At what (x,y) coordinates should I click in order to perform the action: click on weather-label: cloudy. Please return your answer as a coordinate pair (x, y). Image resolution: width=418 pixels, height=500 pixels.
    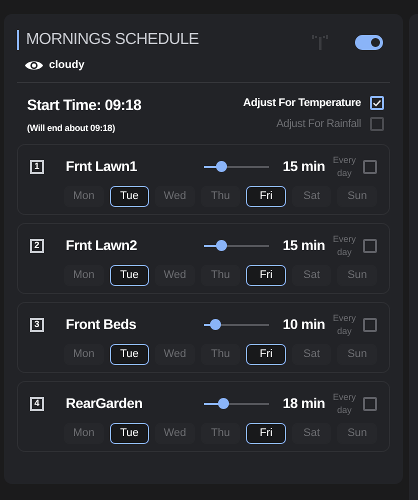
    Looking at the image, I should click on (66, 65).